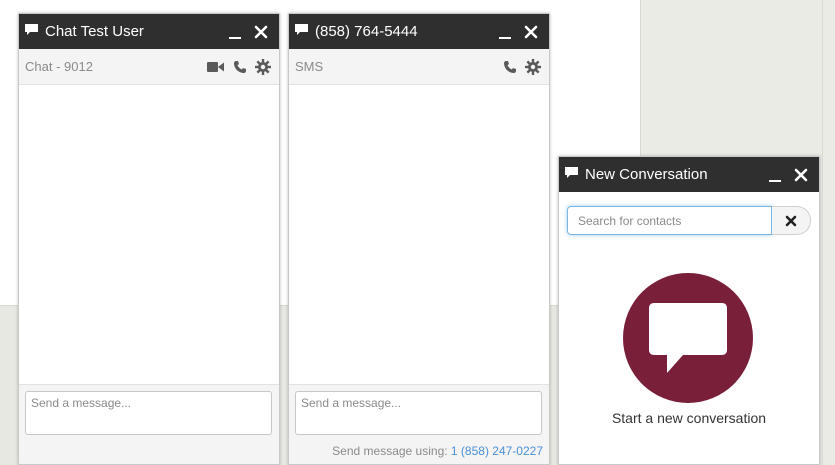  Describe the element at coordinates (59, 66) in the screenshot. I see `chat-subtitle: Chat - 9012` at that location.